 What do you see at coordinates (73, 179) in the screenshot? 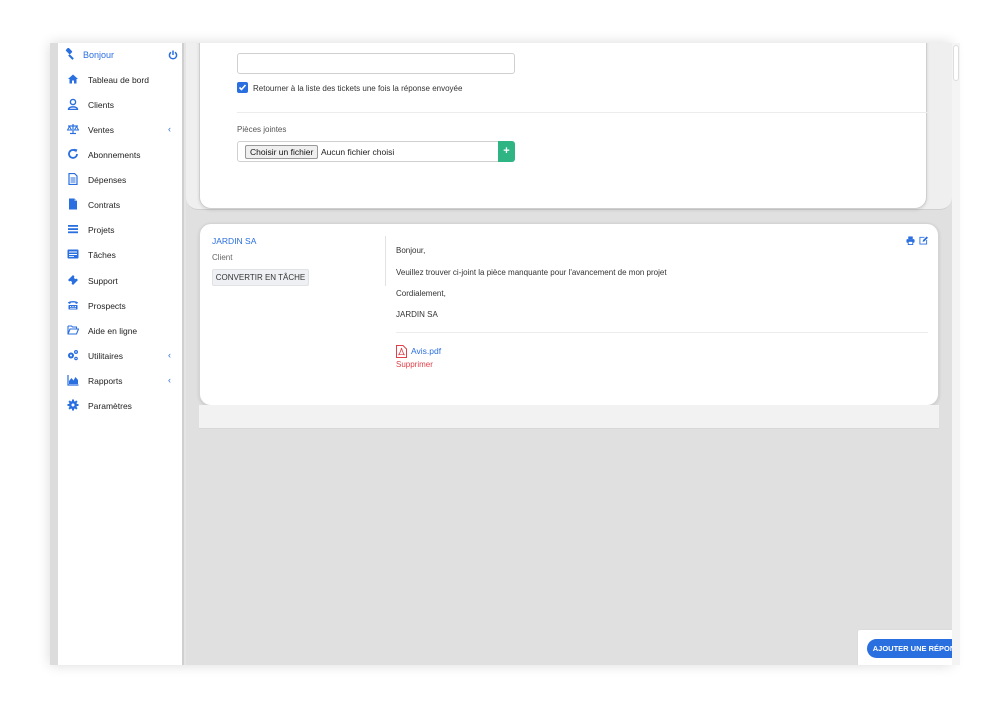
I see `file-text-icon` at bounding box center [73, 179].